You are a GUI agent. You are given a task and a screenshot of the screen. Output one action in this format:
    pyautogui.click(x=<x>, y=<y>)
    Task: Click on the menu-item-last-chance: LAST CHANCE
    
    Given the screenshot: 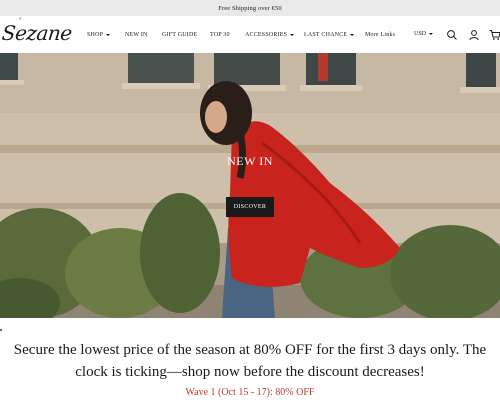 What is the action you would take?
    pyautogui.click(x=329, y=34)
    